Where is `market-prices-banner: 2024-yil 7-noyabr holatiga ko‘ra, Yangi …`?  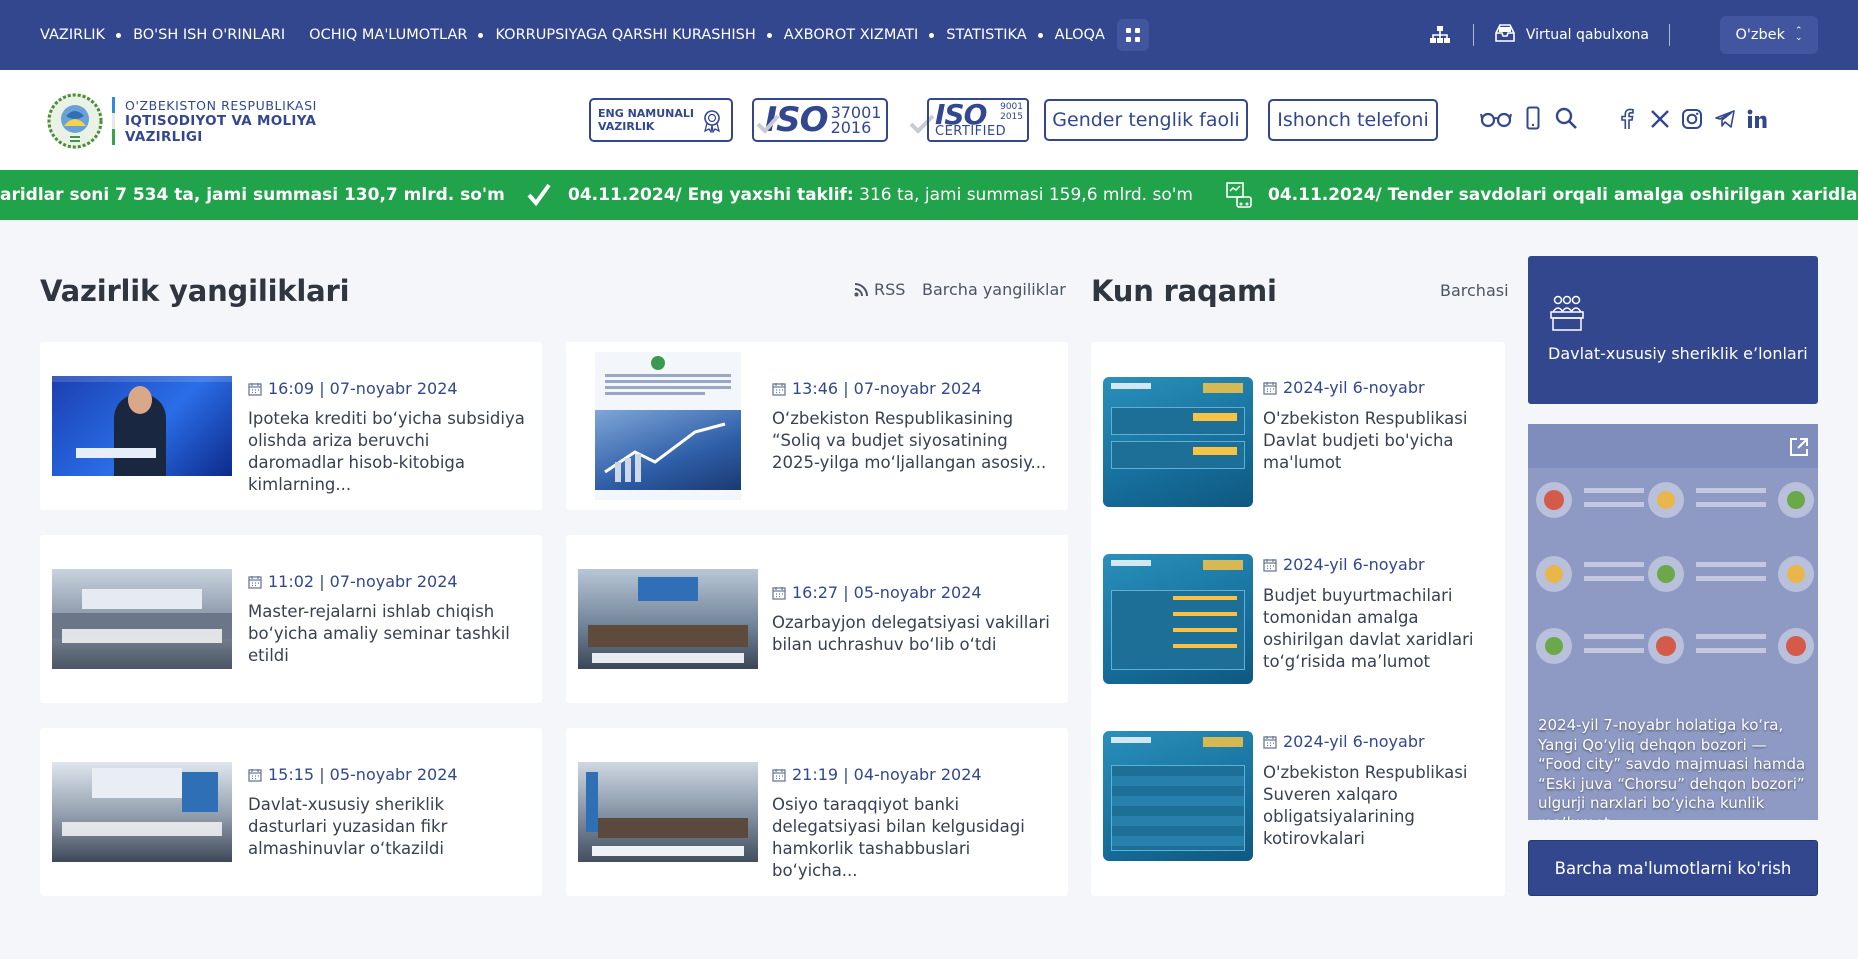
market-prices-banner: 2024-yil 7-noyabr holatiga ko‘ra, Yangi … is located at coordinates (1673, 622).